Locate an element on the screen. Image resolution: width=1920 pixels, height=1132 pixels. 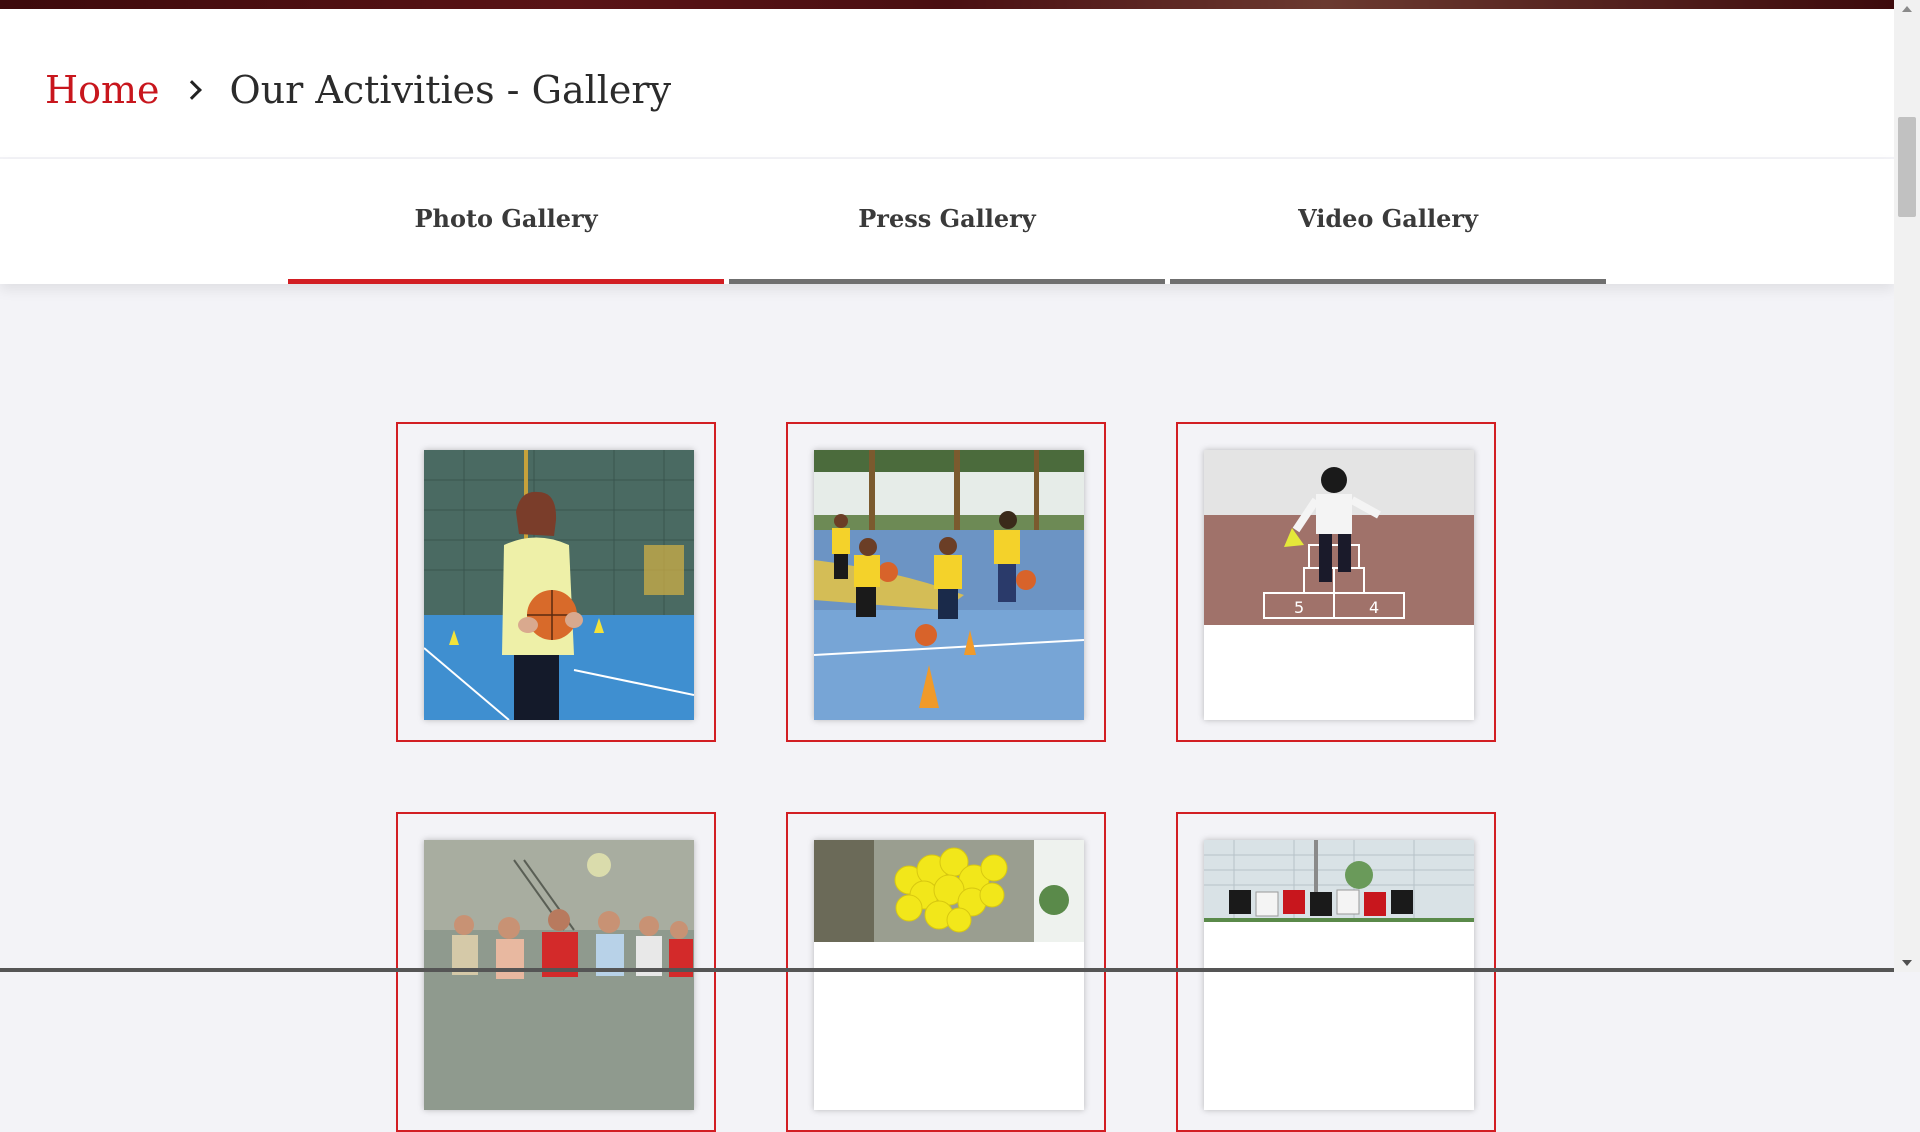
tab-press-gallery: Press Gallery is located at coordinates (947, 221).